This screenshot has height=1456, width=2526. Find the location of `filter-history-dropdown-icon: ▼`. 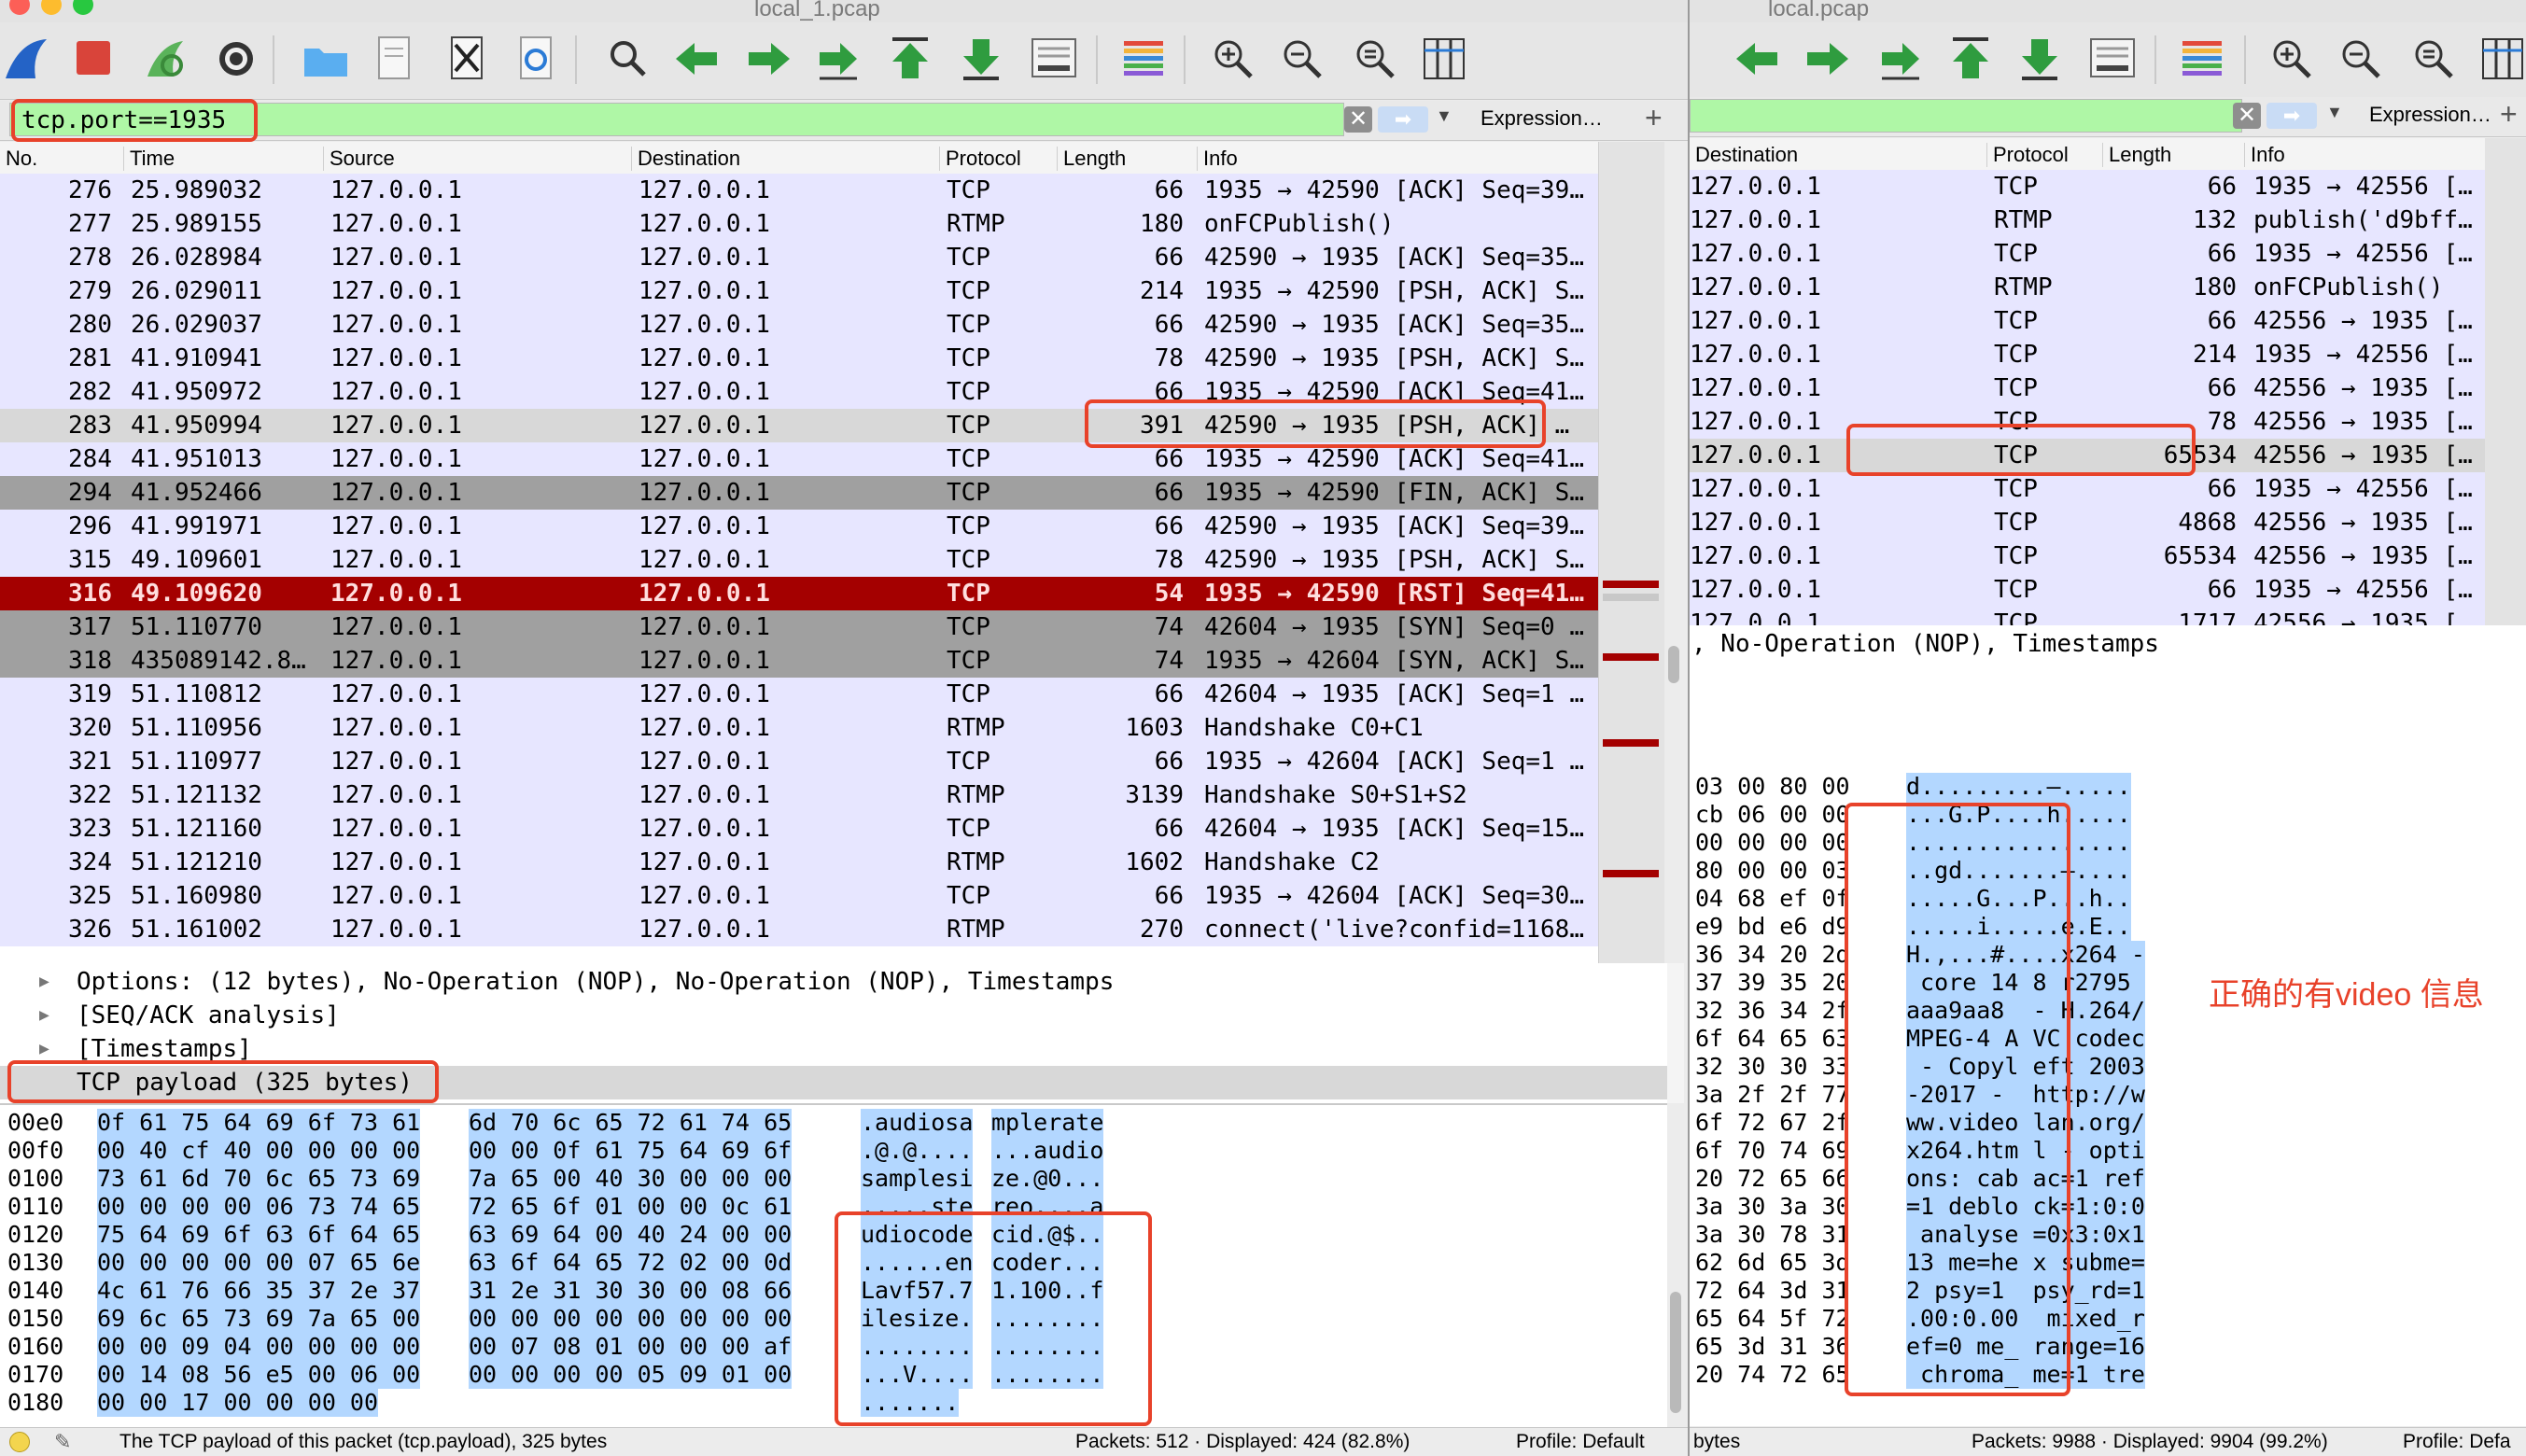

filter-history-dropdown-icon: ▼ is located at coordinates (2334, 112).